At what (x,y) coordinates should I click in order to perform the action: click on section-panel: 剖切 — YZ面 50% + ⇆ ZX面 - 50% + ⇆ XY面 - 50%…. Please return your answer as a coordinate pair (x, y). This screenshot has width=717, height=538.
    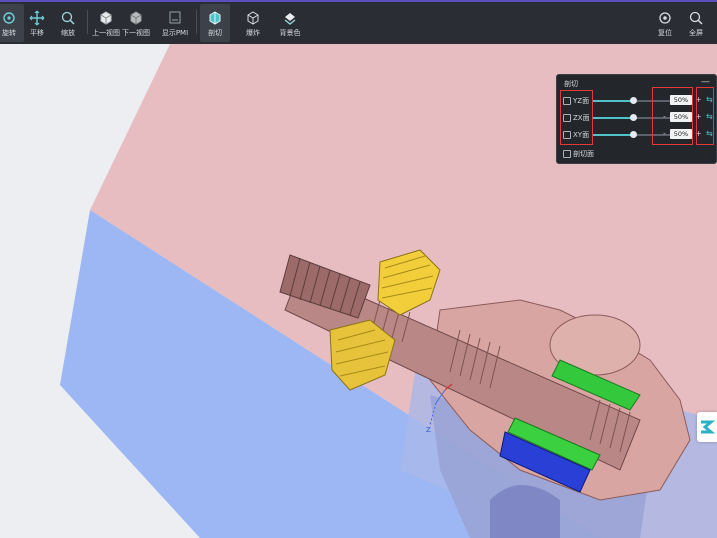
    Looking at the image, I should click on (636, 119).